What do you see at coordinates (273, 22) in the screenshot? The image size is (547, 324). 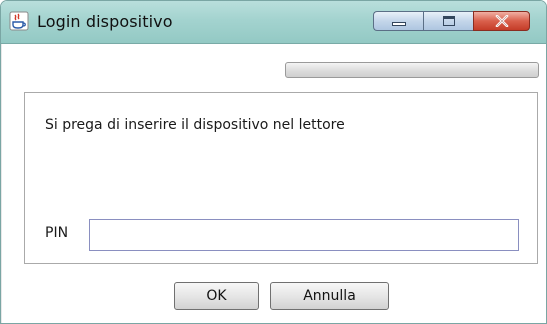 I see `title-bar: Login dispositivo` at bounding box center [273, 22].